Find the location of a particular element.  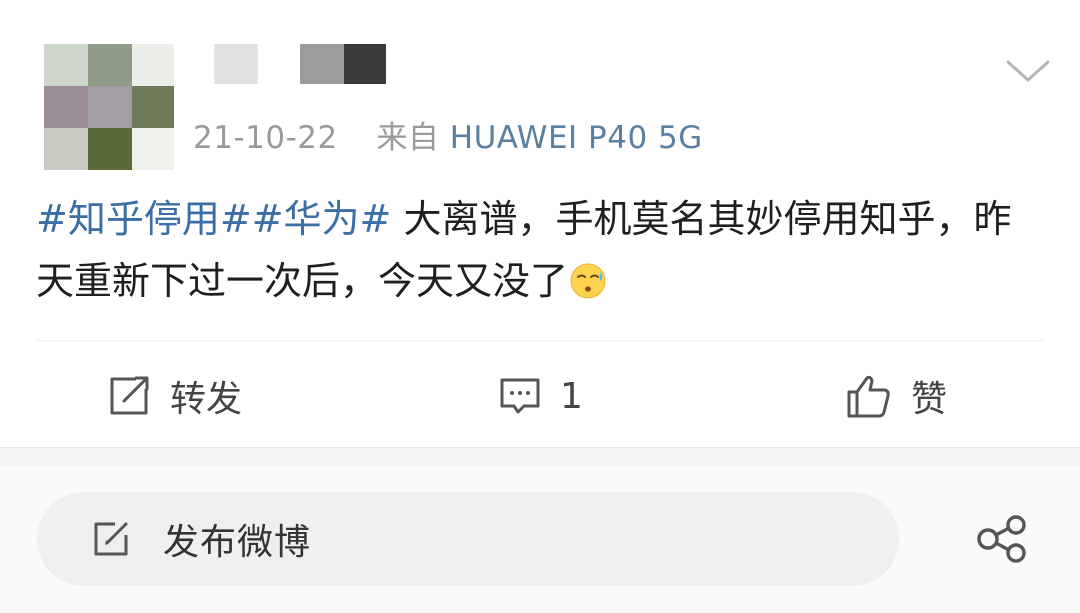

chevron-down-icon is located at coordinates (1028, 71).